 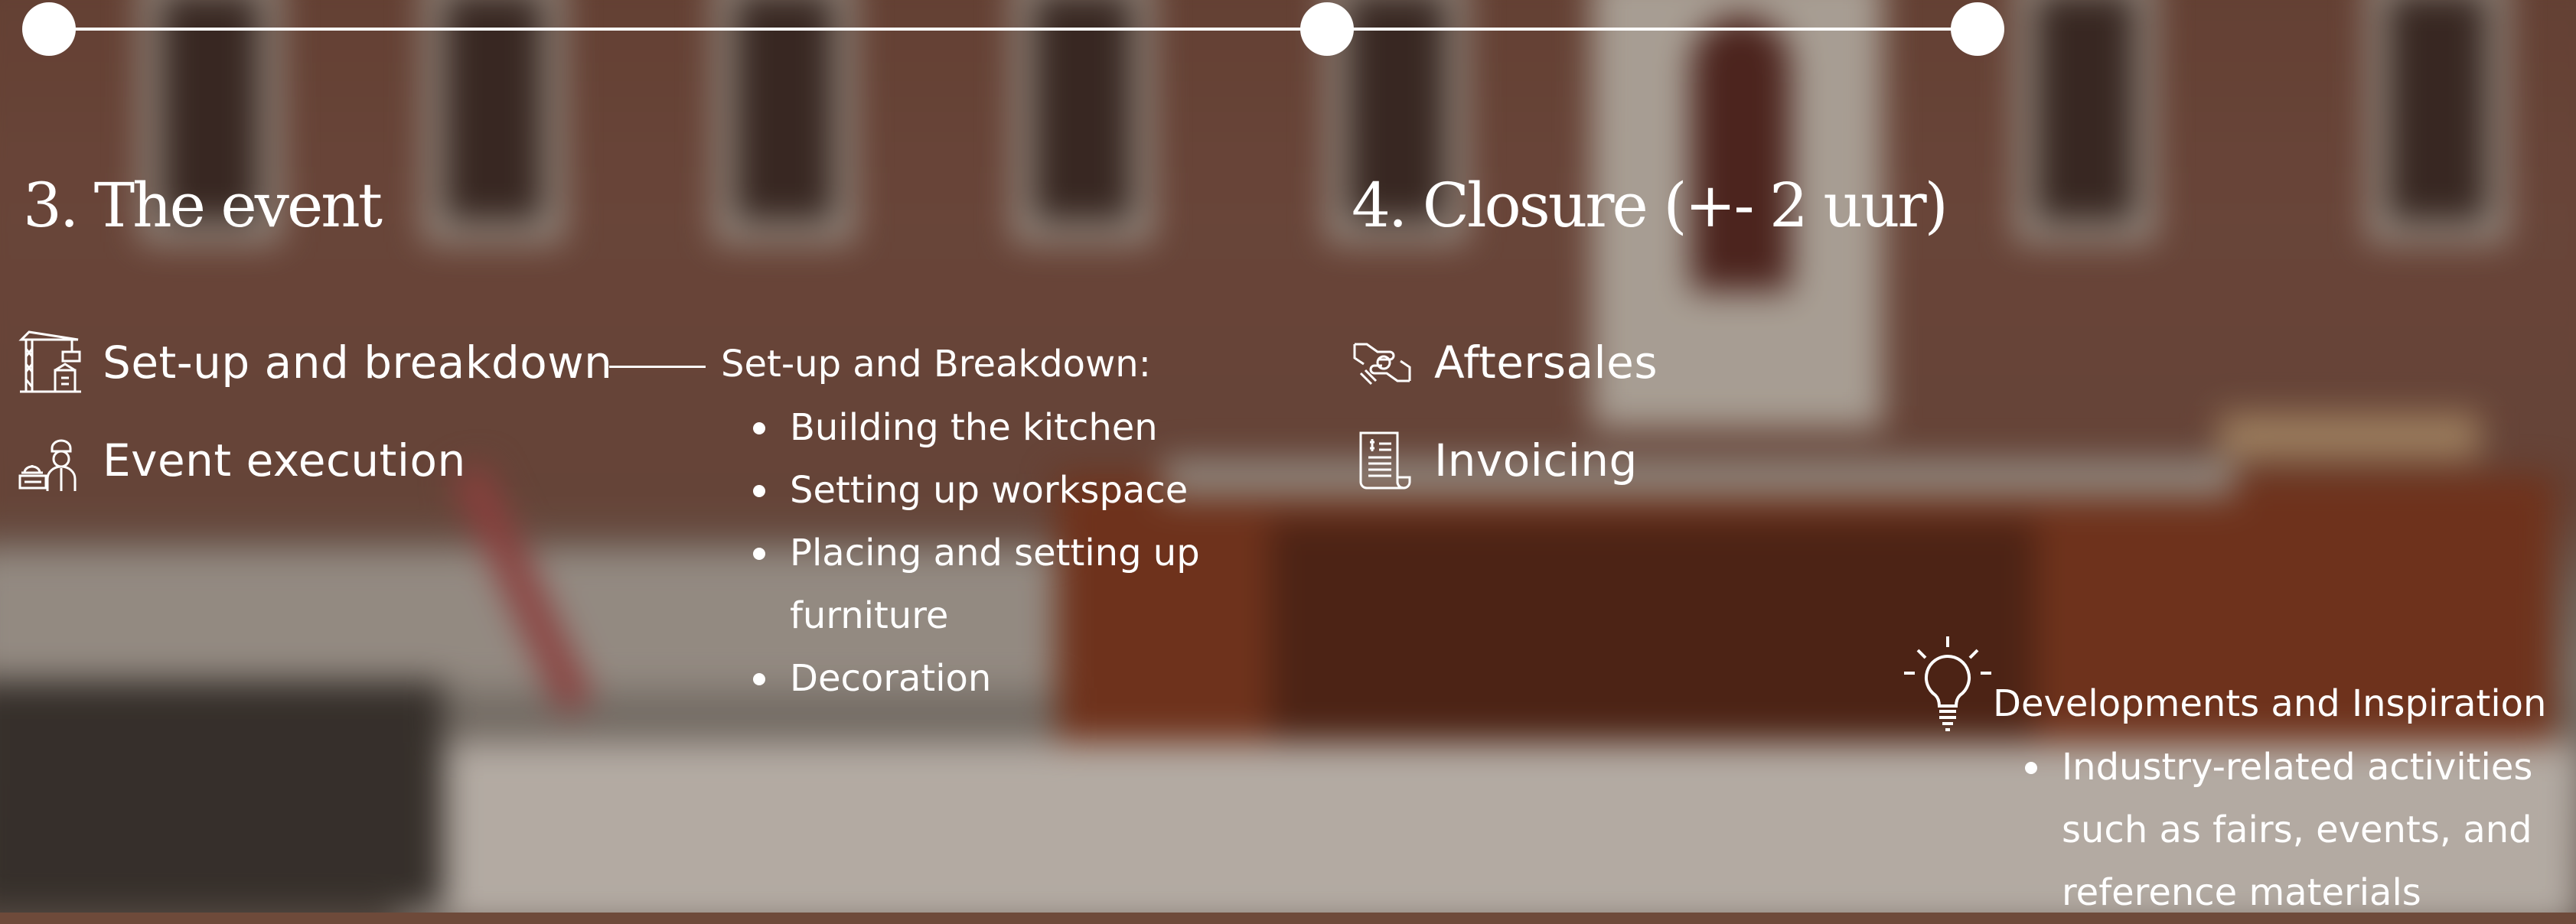 What do you see at coordinates (870, 615) in the screenshot?
I see `list-item-text: furniture` at bounding box center [870, 615].